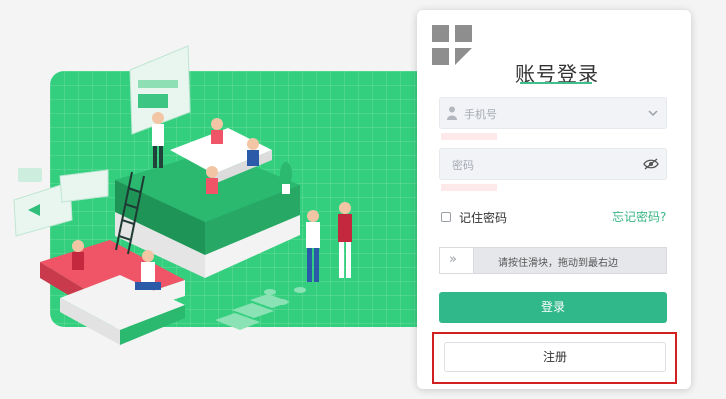 The height and width of the screenshot is (399, 726). I want to click on person-handshake-right, so click(345, 240).